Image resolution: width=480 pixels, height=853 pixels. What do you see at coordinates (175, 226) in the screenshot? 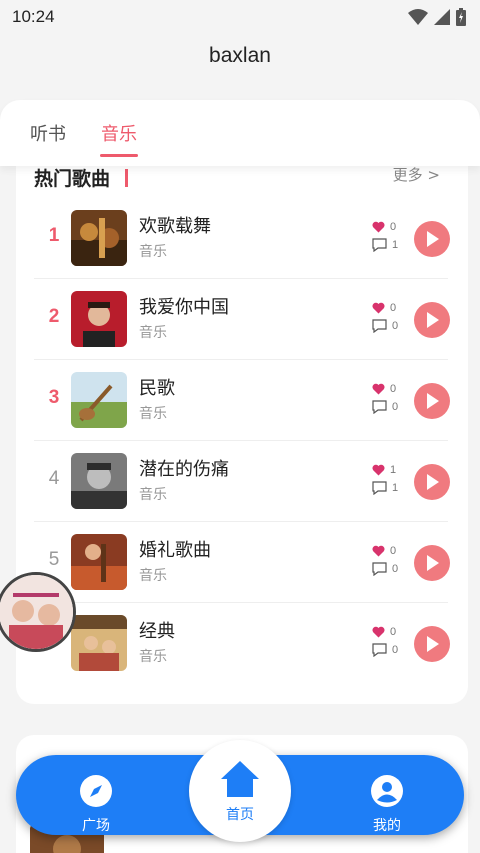
I see `song-title: 欢歌载舞` at bounding box center [175, 226].